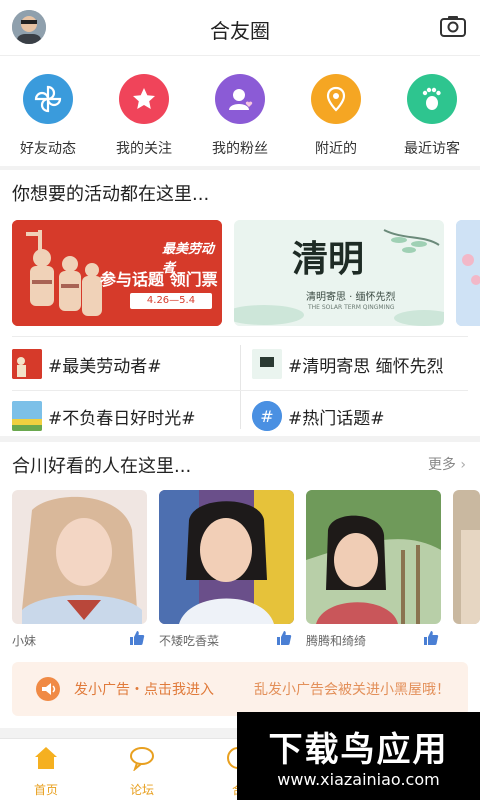 The height and width of the screenshot is (800, 480). I want to click on person-card: 不矮吃香菜, so click(226, 569).